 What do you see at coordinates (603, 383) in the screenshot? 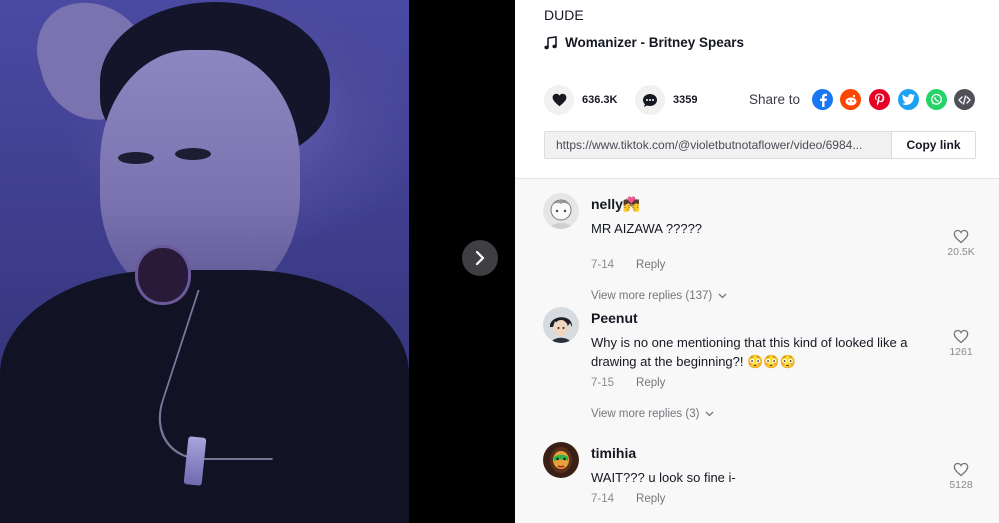
I see `comment-date: 7-15` at bounding box center [603, 383].